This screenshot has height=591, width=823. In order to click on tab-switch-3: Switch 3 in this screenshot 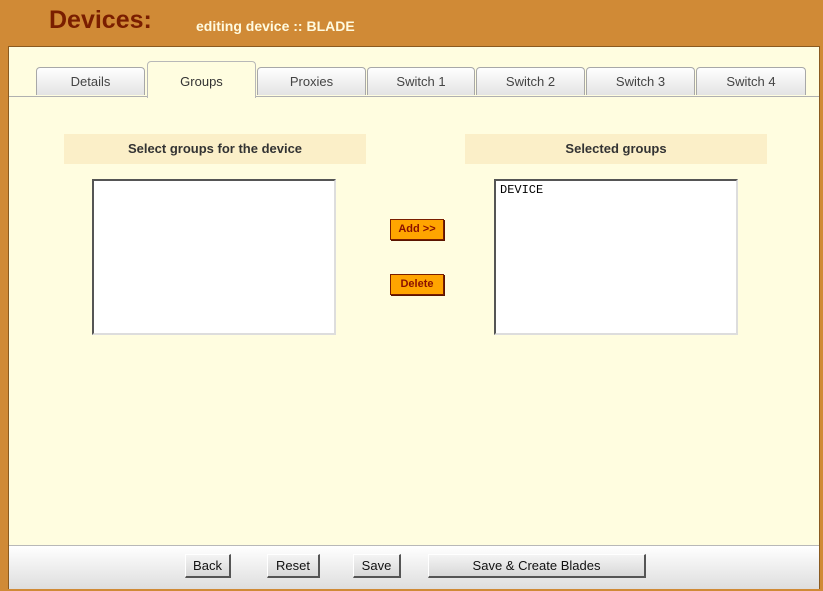, I will do `click(640, 81)`.